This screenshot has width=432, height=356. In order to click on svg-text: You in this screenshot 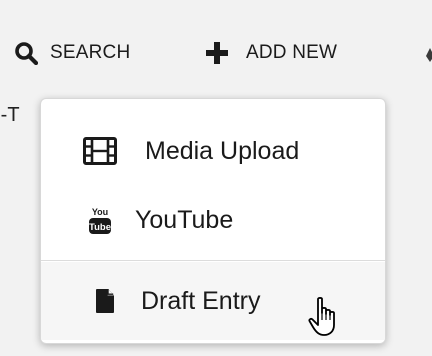, I will do `click(100, 212)`.